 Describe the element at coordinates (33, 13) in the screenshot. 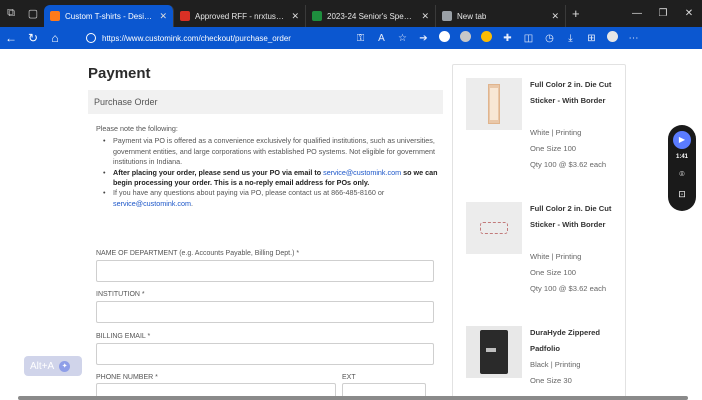

I see `tab-actions-icon: ▢` at that location.